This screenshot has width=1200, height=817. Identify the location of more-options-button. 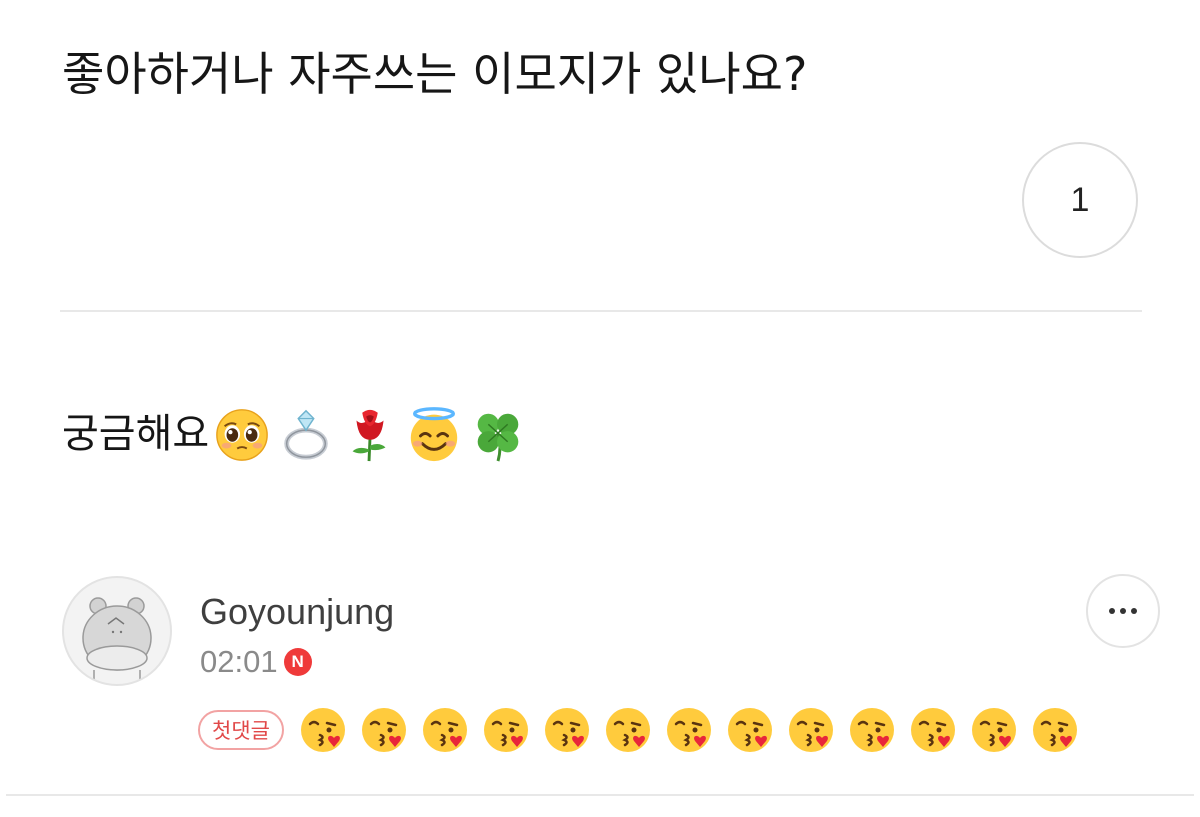
(1123, 611).